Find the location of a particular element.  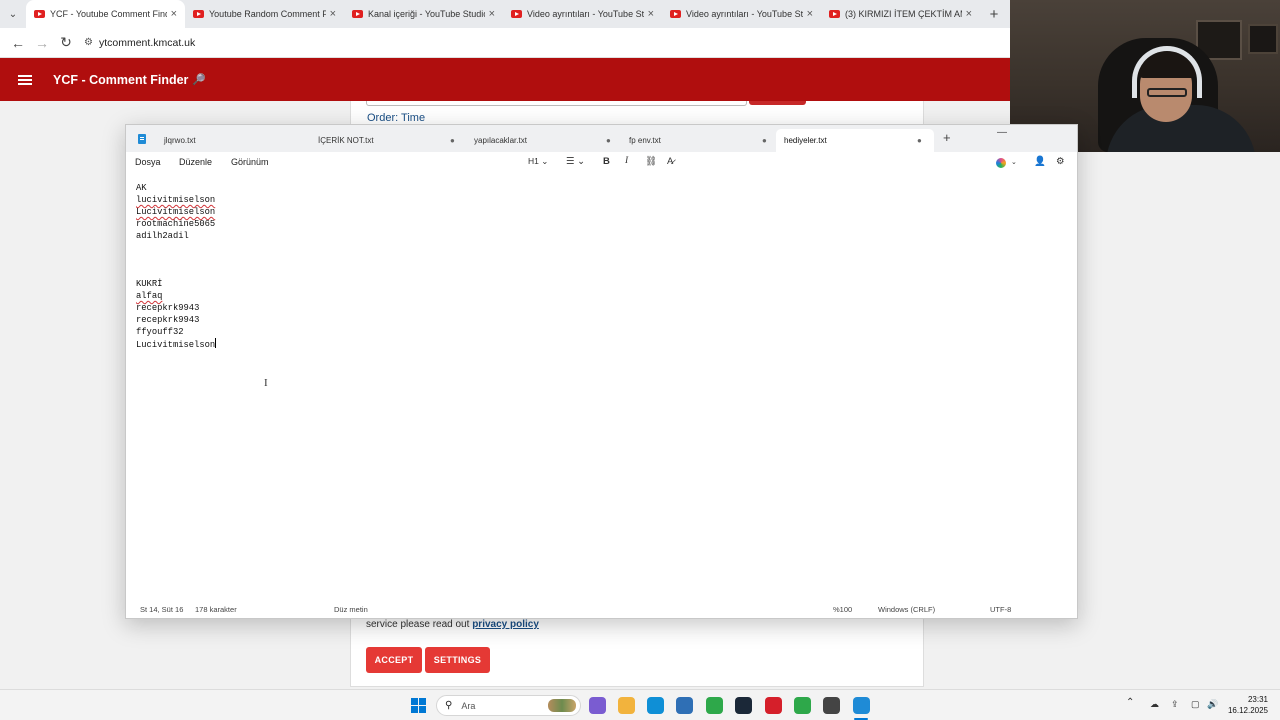

cursor-position: St 14, Süt 16 is located at coordinates (162, 609).